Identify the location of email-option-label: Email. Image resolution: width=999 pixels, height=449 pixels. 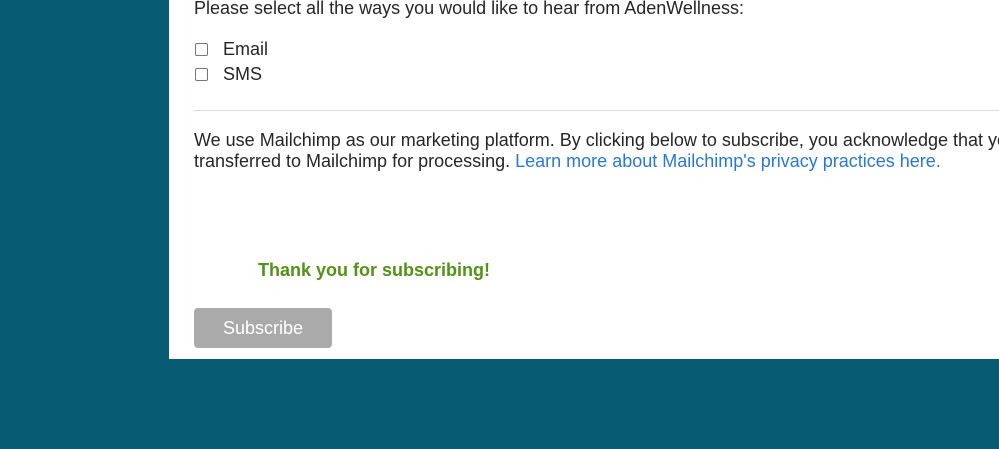
(245, 49).